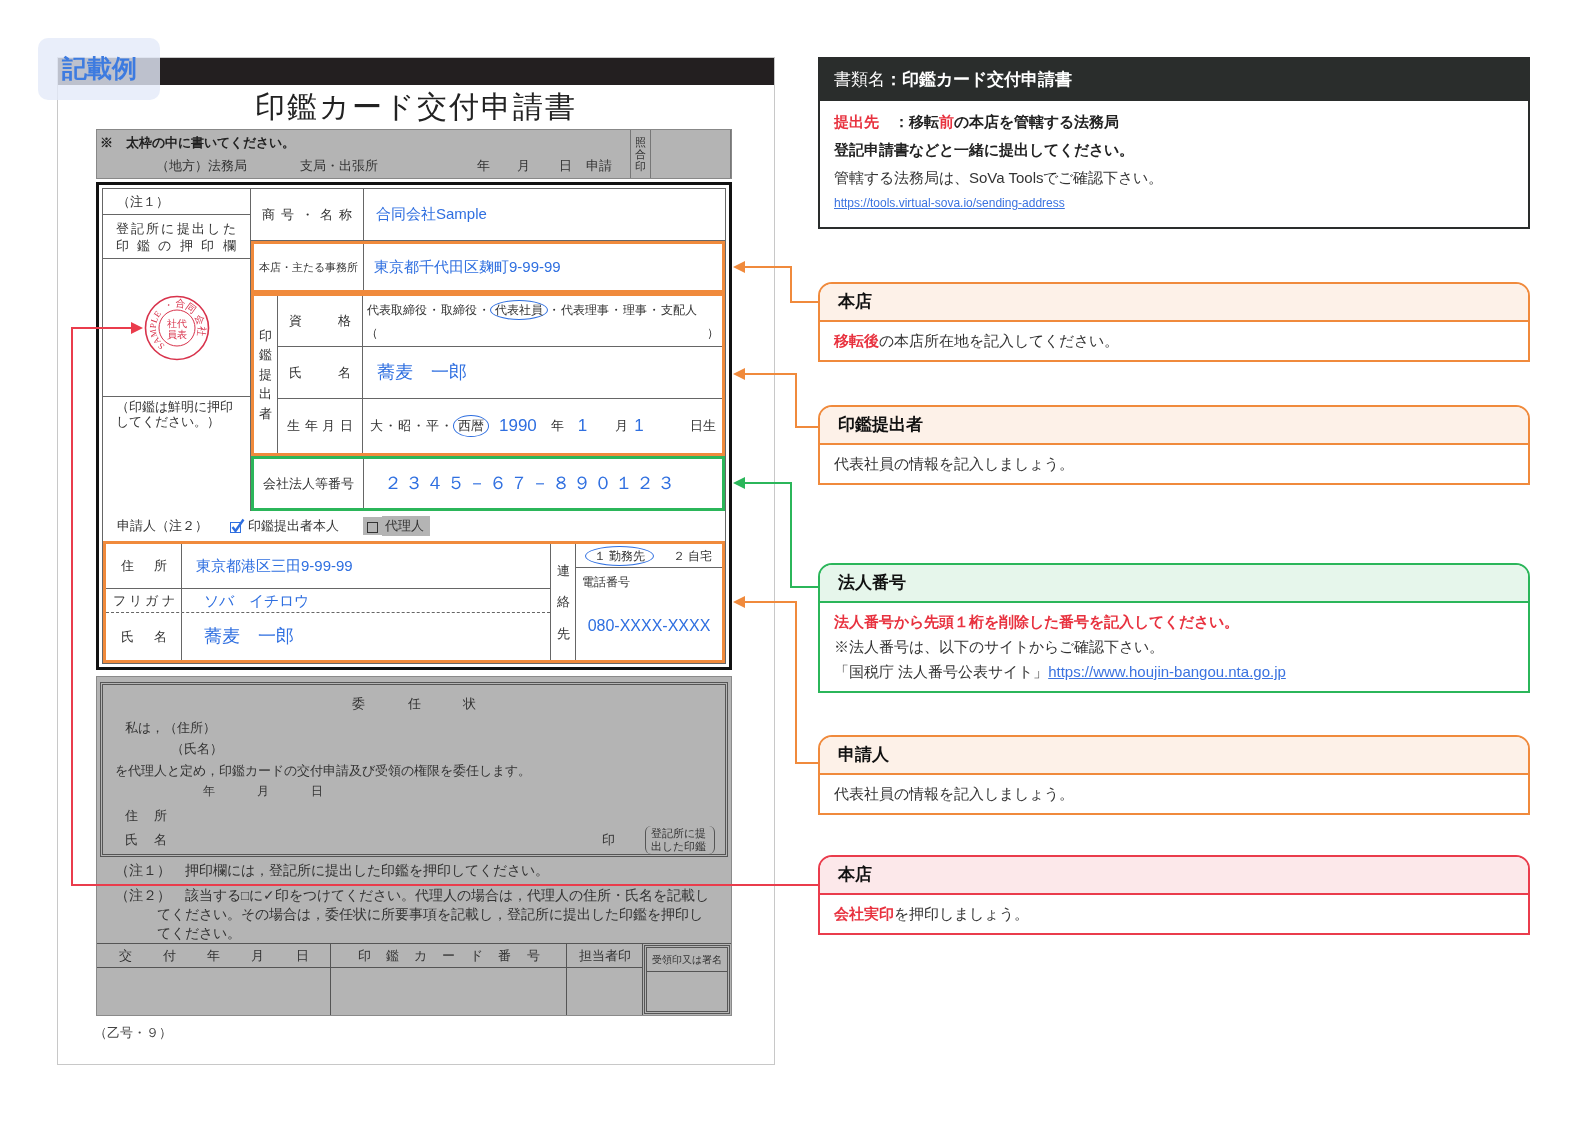 The image size is (1586, 1122). Describe the element at coordinates (416, 107) in the screenshot. I see `form-title: 印鑑カード交付申請書` at that location.